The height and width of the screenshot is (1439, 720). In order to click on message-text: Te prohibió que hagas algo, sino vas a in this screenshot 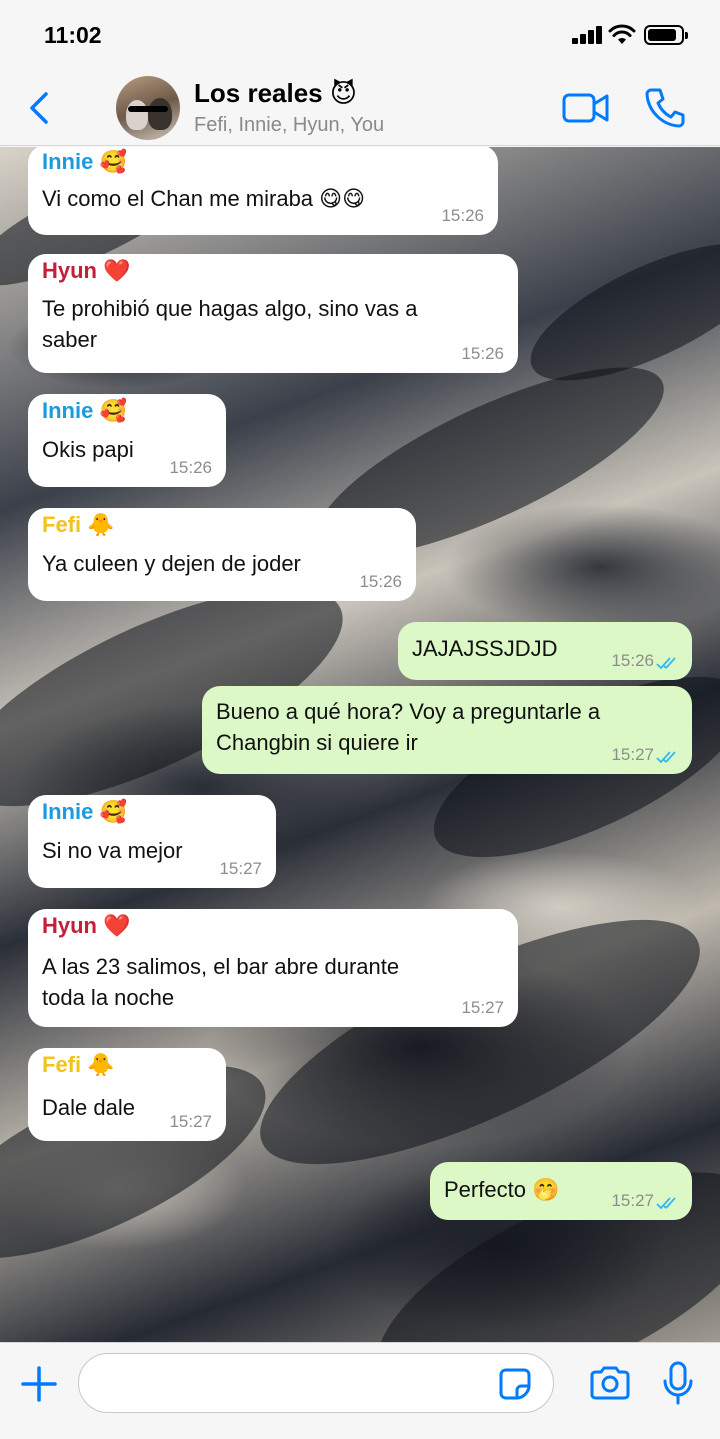, I will do `click(230, 308)`.